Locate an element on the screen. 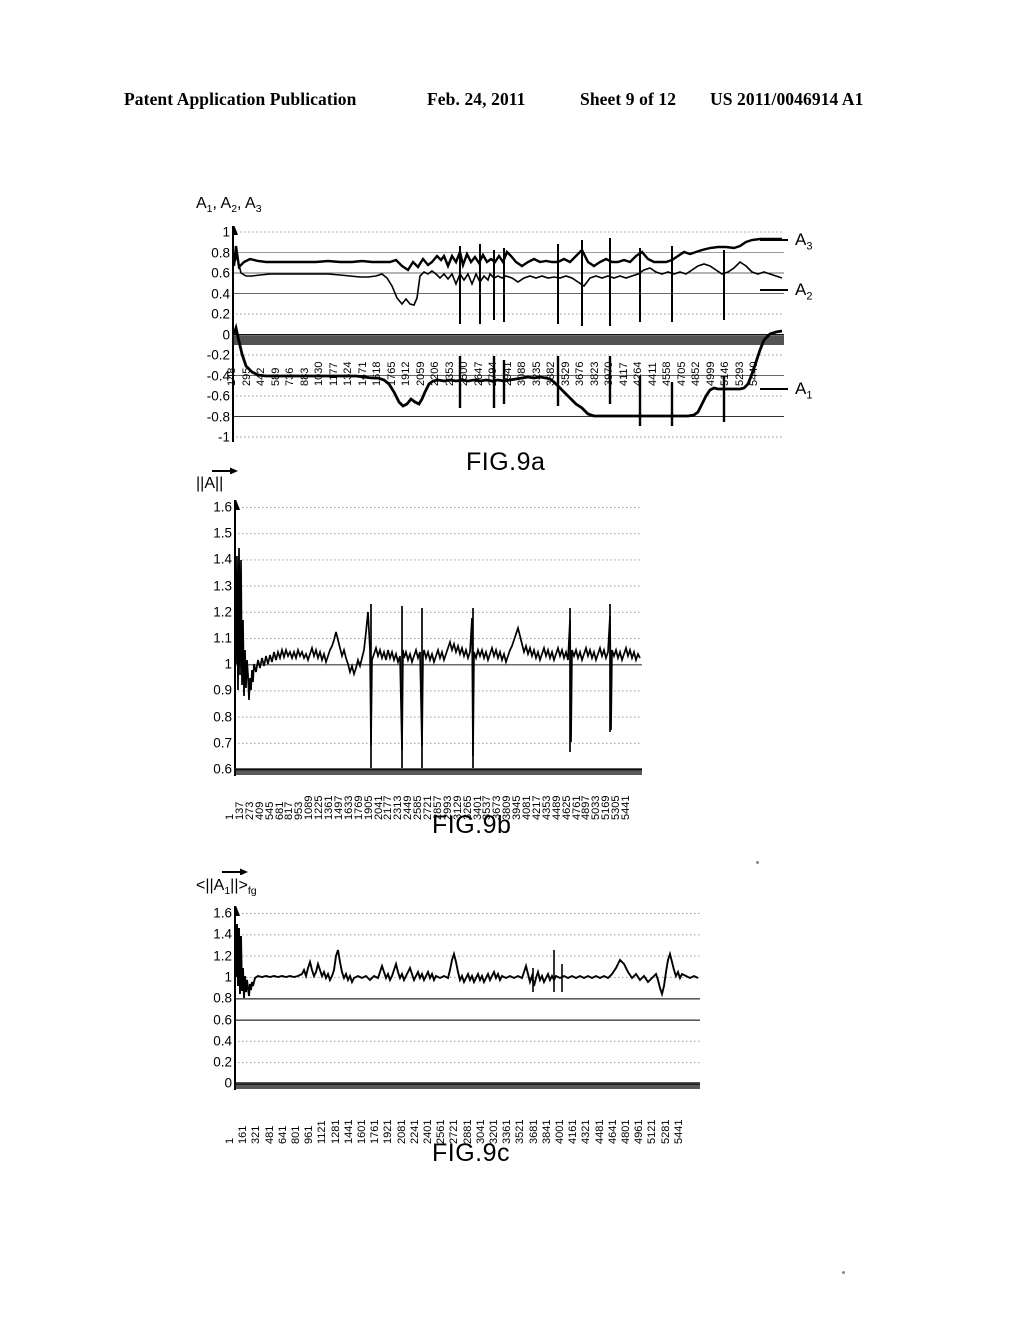  fig9c-ytick: 0.6 is located at coordinates (222, 1019).